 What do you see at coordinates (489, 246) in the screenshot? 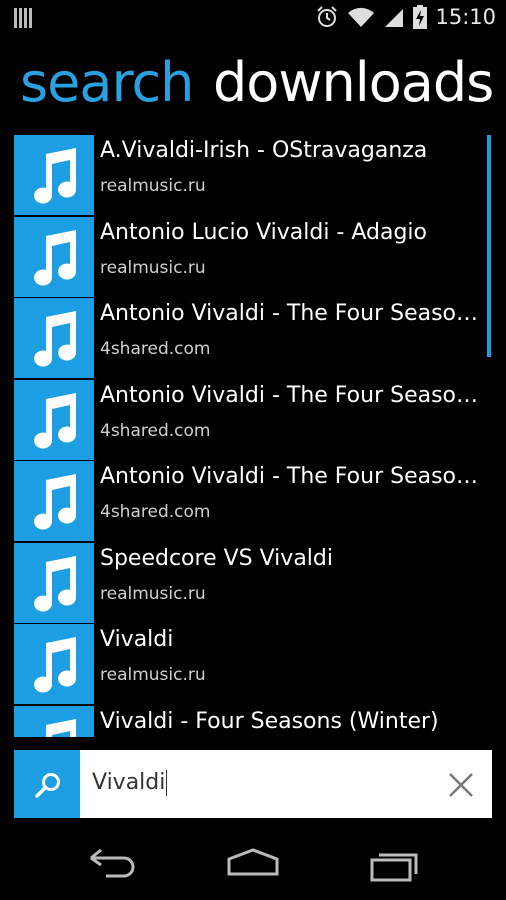
I see `list-scrollbar` at bounding box center [489, 246].